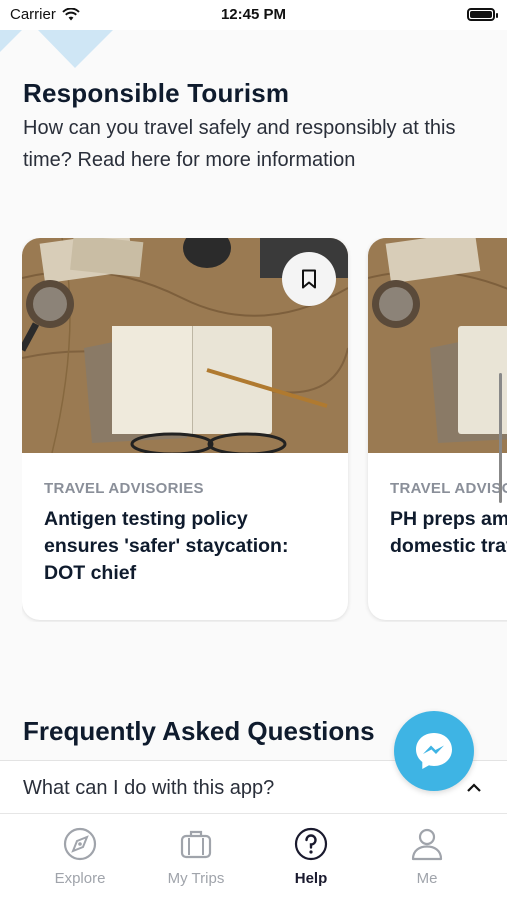 The height and width of the screenshot is (900, 507). Describe the element at coordinates (196, 844) in the screenshot. I see `suitcase-icon` at that location.